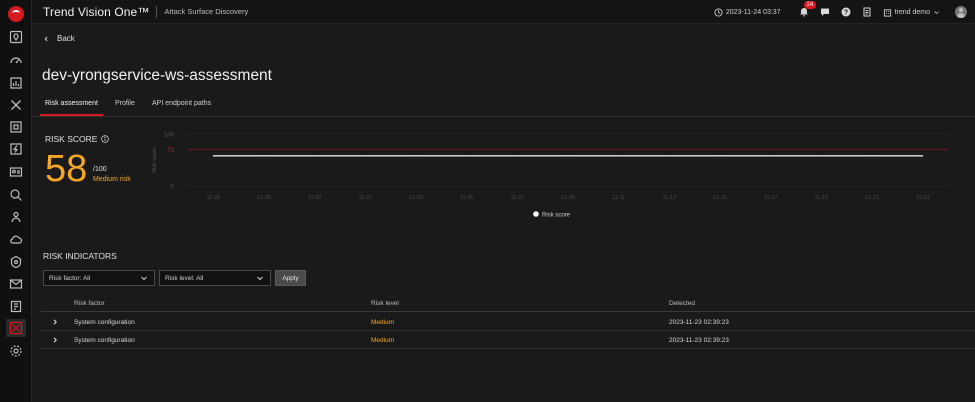 This screenshot has height=402, width=975. I want to click on legend-marker, so click(536, 214).